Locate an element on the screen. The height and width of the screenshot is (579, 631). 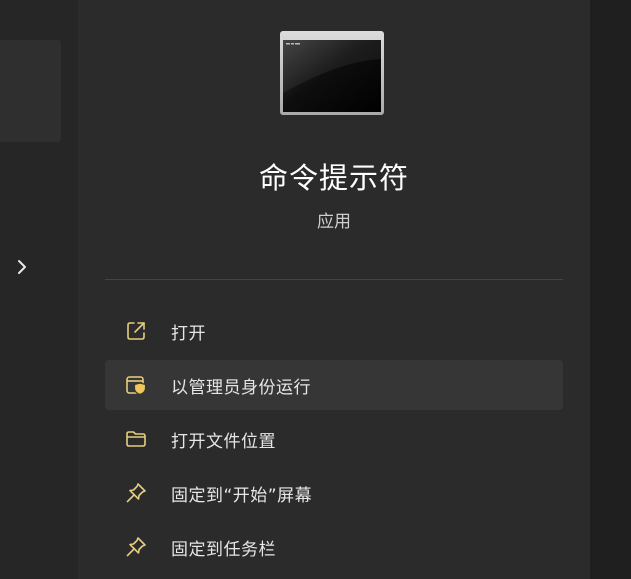
divider is located at coordinates (334, 279).